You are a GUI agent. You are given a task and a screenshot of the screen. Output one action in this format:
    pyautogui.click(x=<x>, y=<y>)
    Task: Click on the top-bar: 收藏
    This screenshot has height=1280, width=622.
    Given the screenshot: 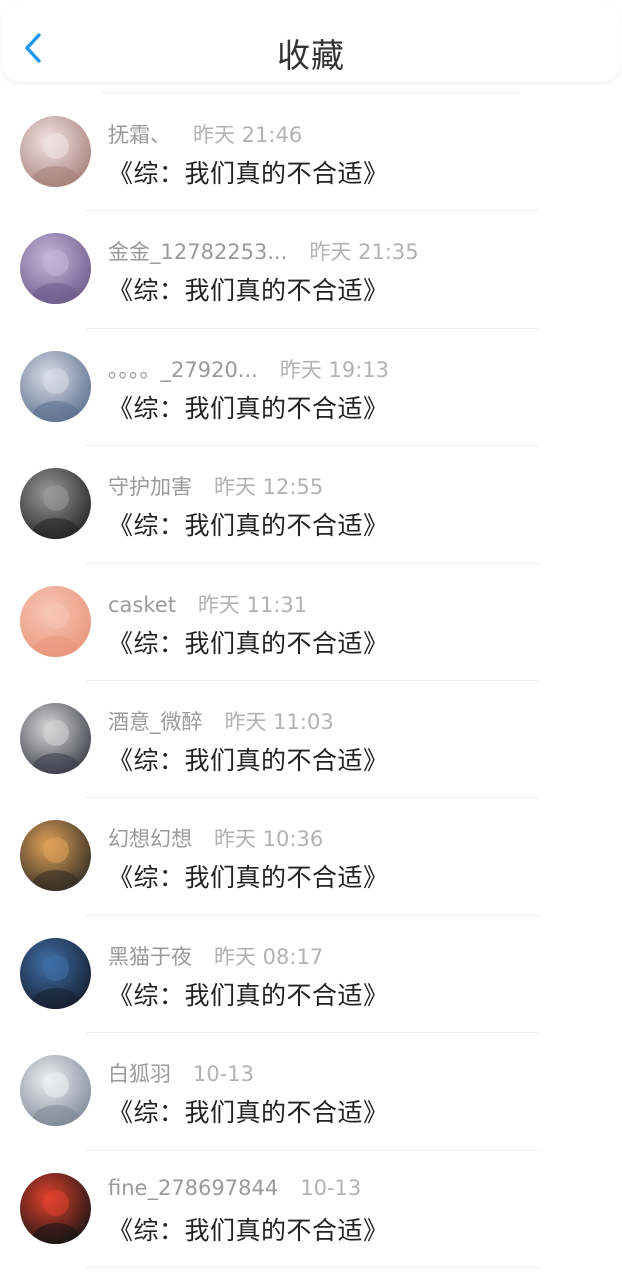 What is the action you would take?
    pyautogui.click(x=311, y=42)
    